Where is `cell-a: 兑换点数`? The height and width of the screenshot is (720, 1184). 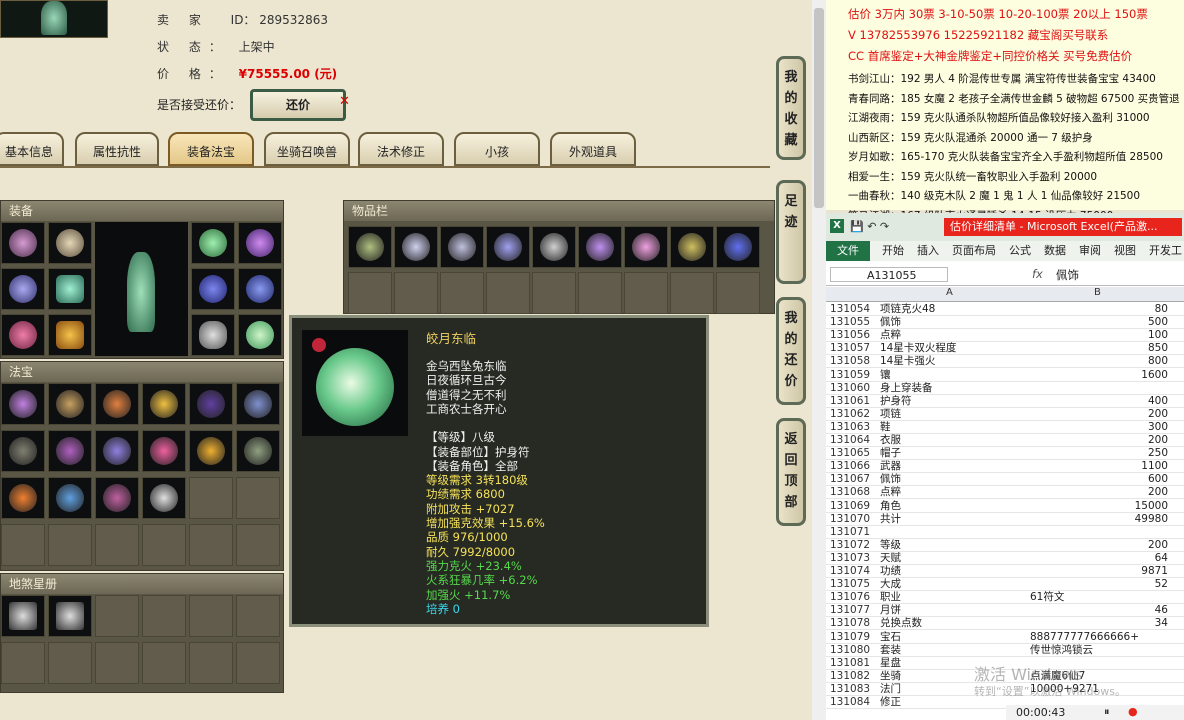
cell-a: 兑换点数 is located at coordinates (955, 623).